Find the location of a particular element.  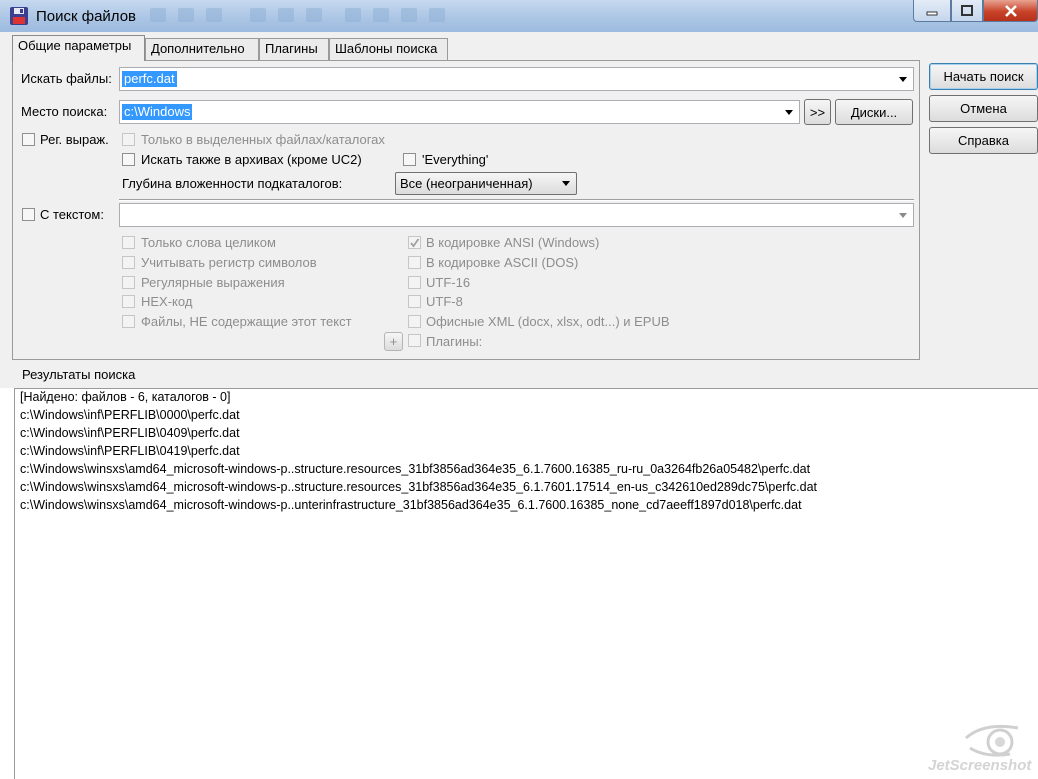

minimize-icon is located at coordinates (932, 13).